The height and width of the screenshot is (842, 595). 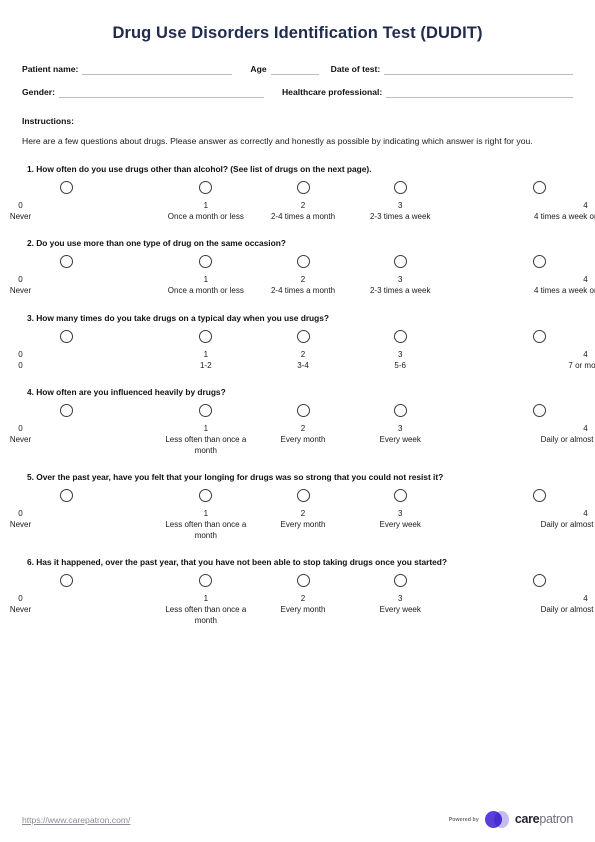 I want to click on healthcare-professional-label: Healthcare professional:, so click(x=332, y=92).